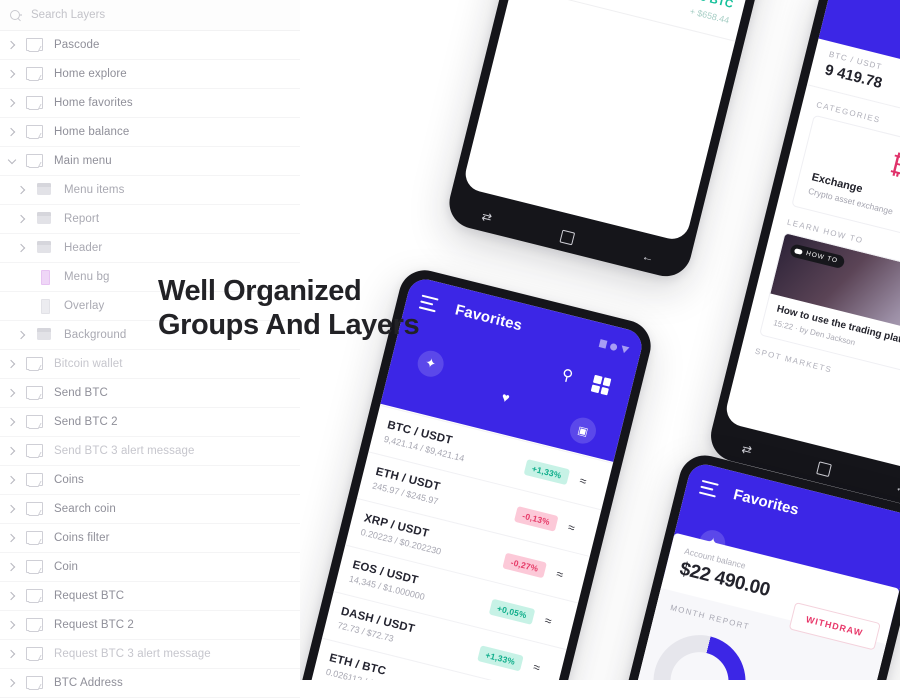 This screenshot has width=900, height=698. I want to click on layer-label: Coins filter, so click(82, 538).